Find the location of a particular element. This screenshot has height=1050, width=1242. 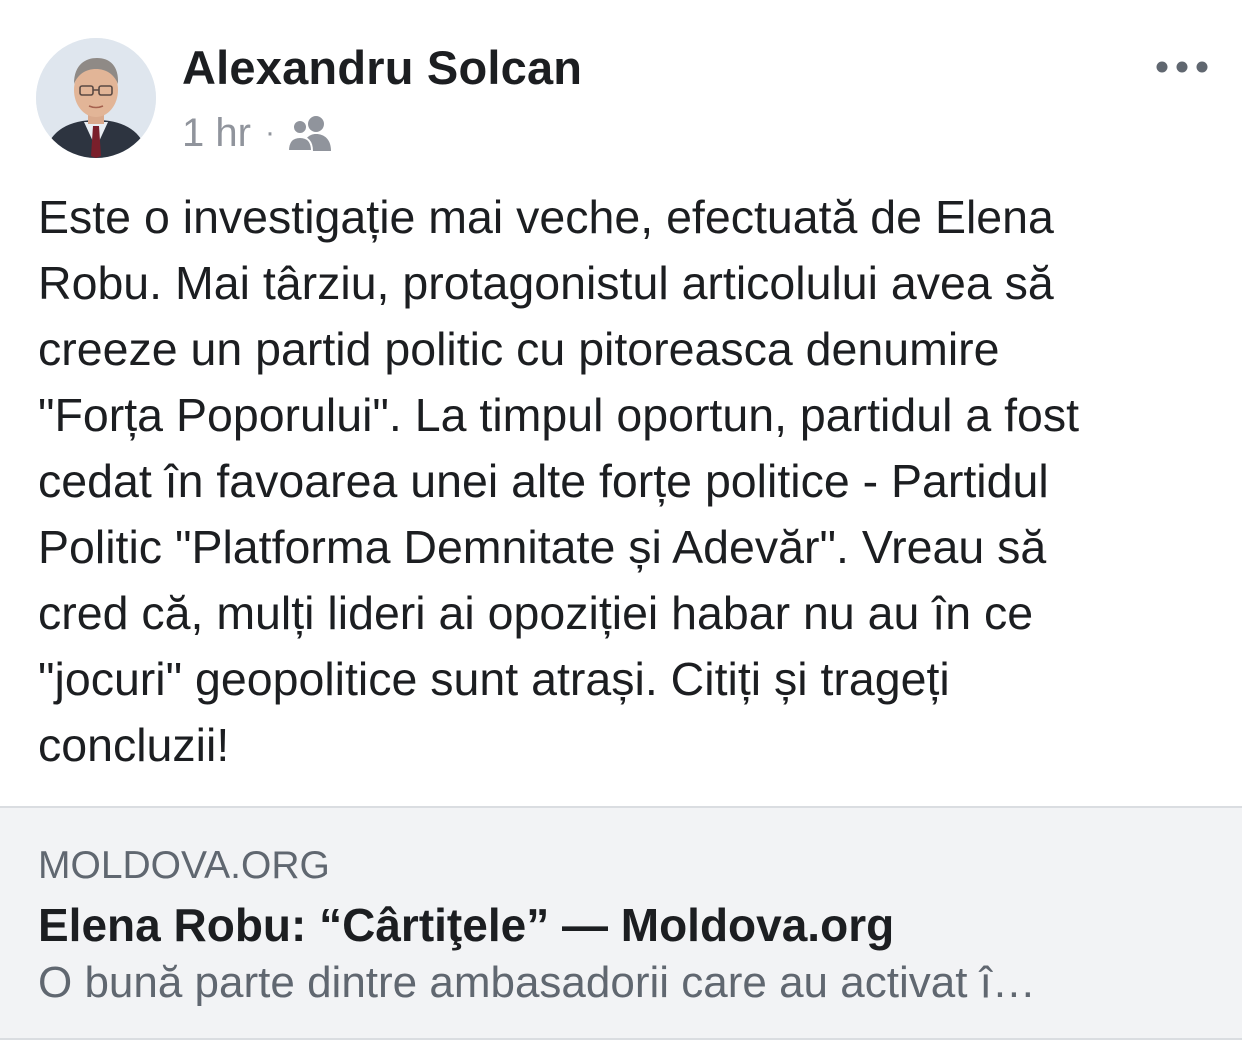

post-meta: 1 hr · is located at coordinates (257, 133).